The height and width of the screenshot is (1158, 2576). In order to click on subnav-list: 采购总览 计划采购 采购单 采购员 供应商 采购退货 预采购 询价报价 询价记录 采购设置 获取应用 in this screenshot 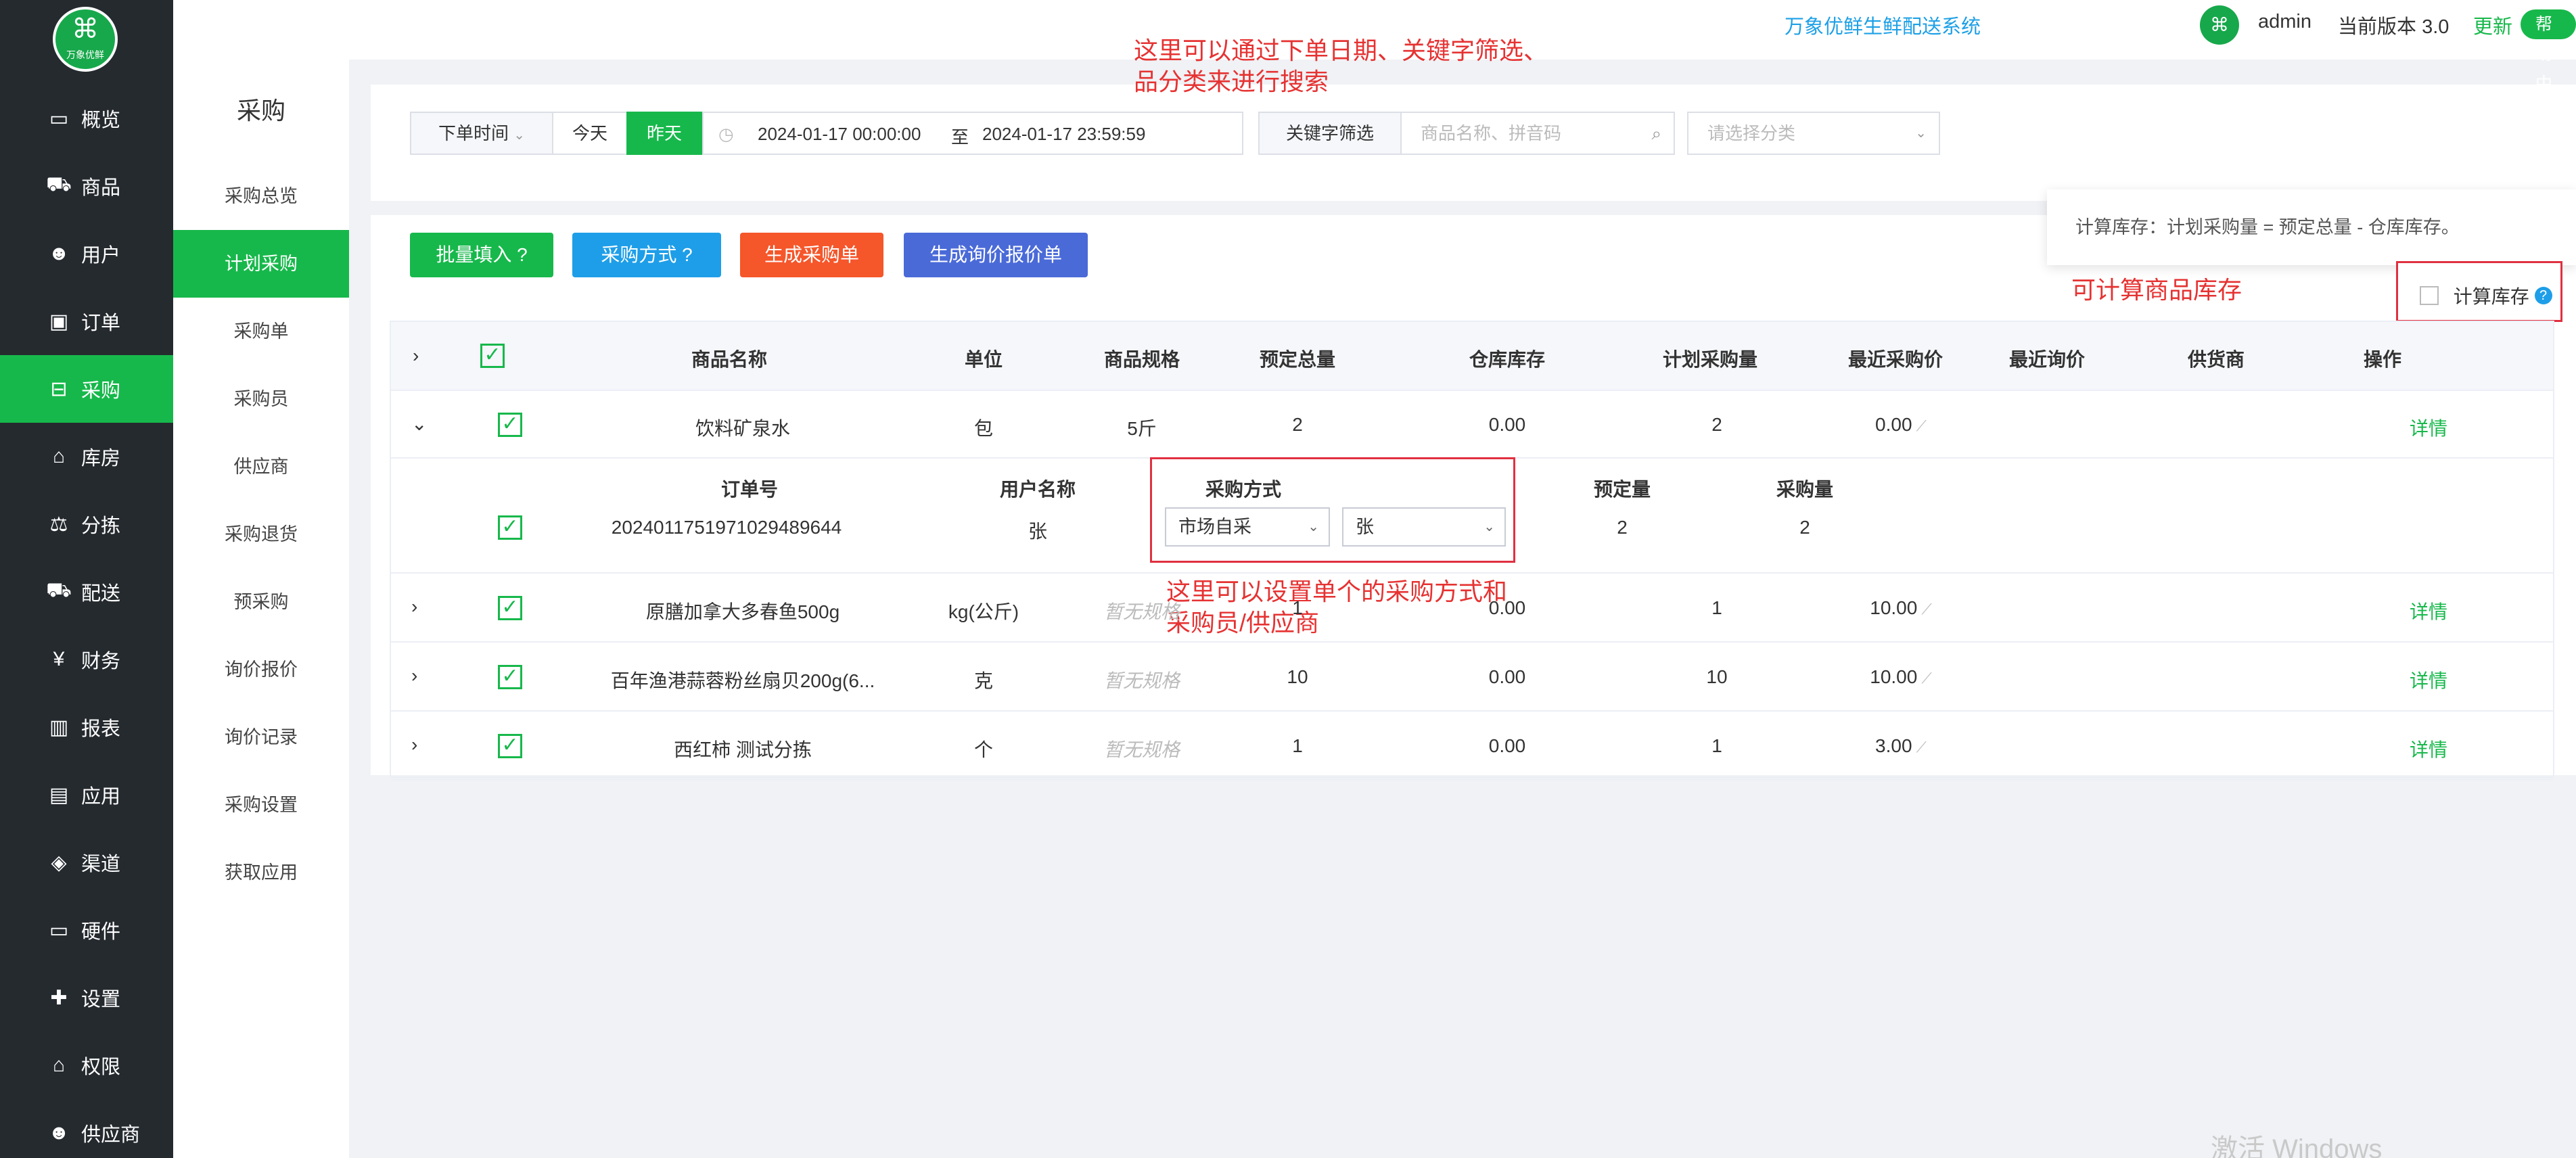, I will do `click(261, 534)`.